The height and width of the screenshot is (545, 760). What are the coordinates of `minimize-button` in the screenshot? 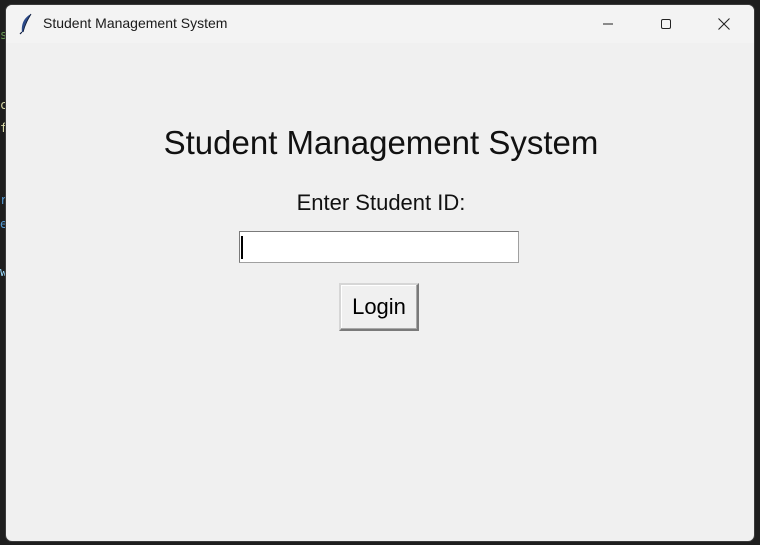 It's located at (608, 24).